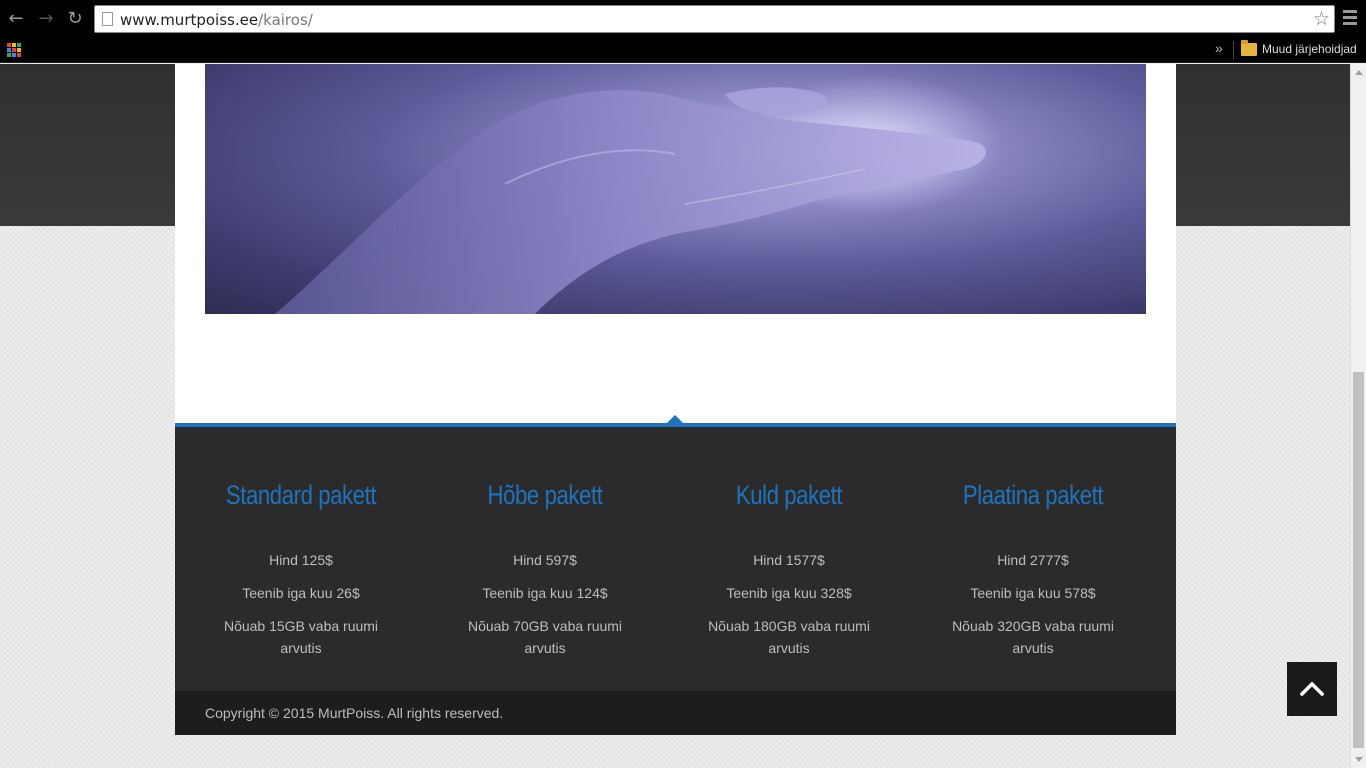 This screenshot has width=1366, height=768. I want to click on hamburger-menu-icon, so click(1350, 19).